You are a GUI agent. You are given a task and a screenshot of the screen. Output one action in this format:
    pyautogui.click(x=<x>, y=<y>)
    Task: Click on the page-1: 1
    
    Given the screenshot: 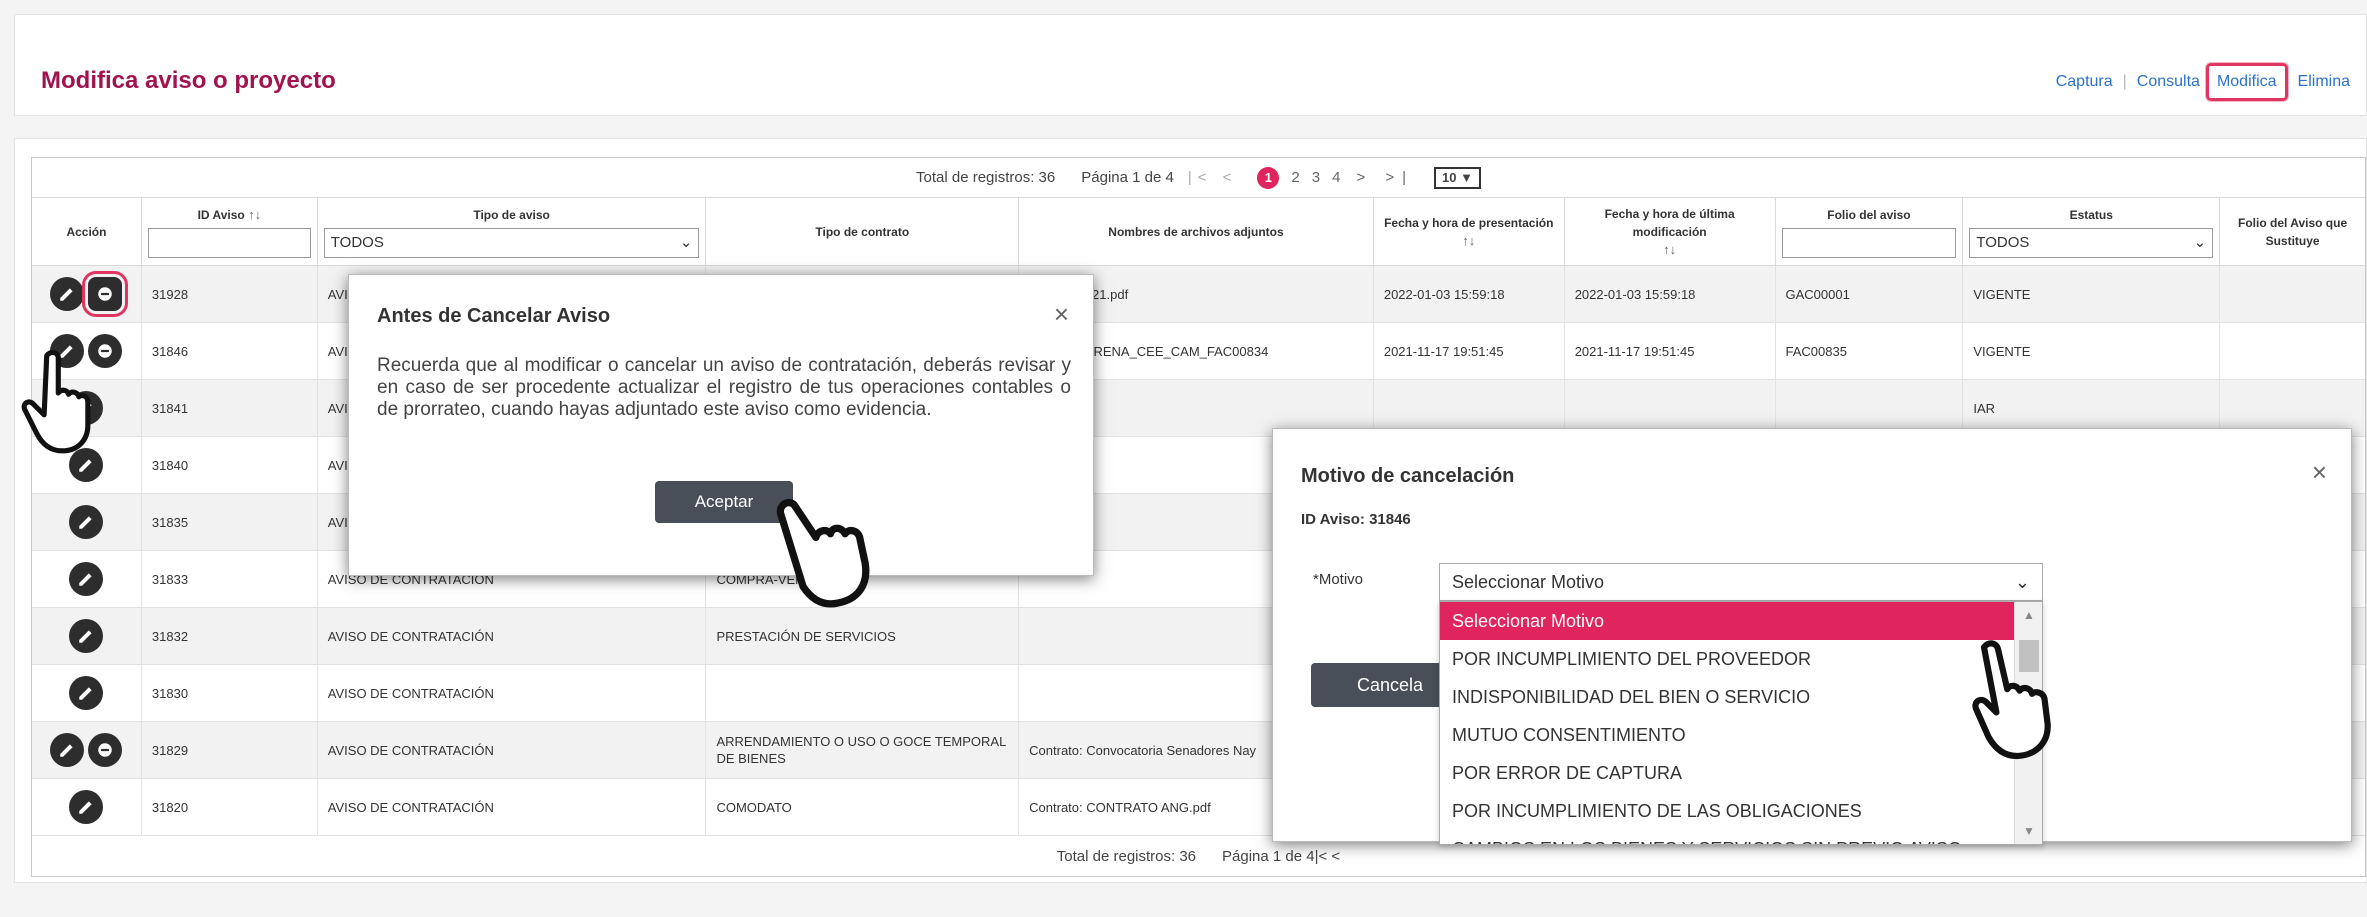 What is the action you would take?
    pyautogui.click(x=1268, y=177)
    